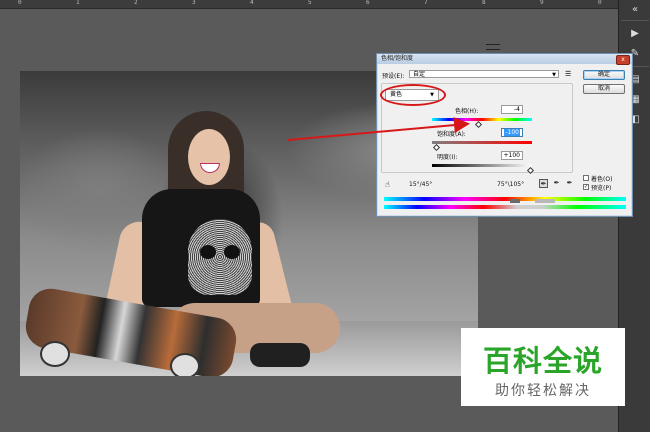 Image resolution: width=650 pixels, height=432 pixels. Describe the element at coordinates (586, 187) in the screenshot. I see `preview-checkbox: ✓` at that location.